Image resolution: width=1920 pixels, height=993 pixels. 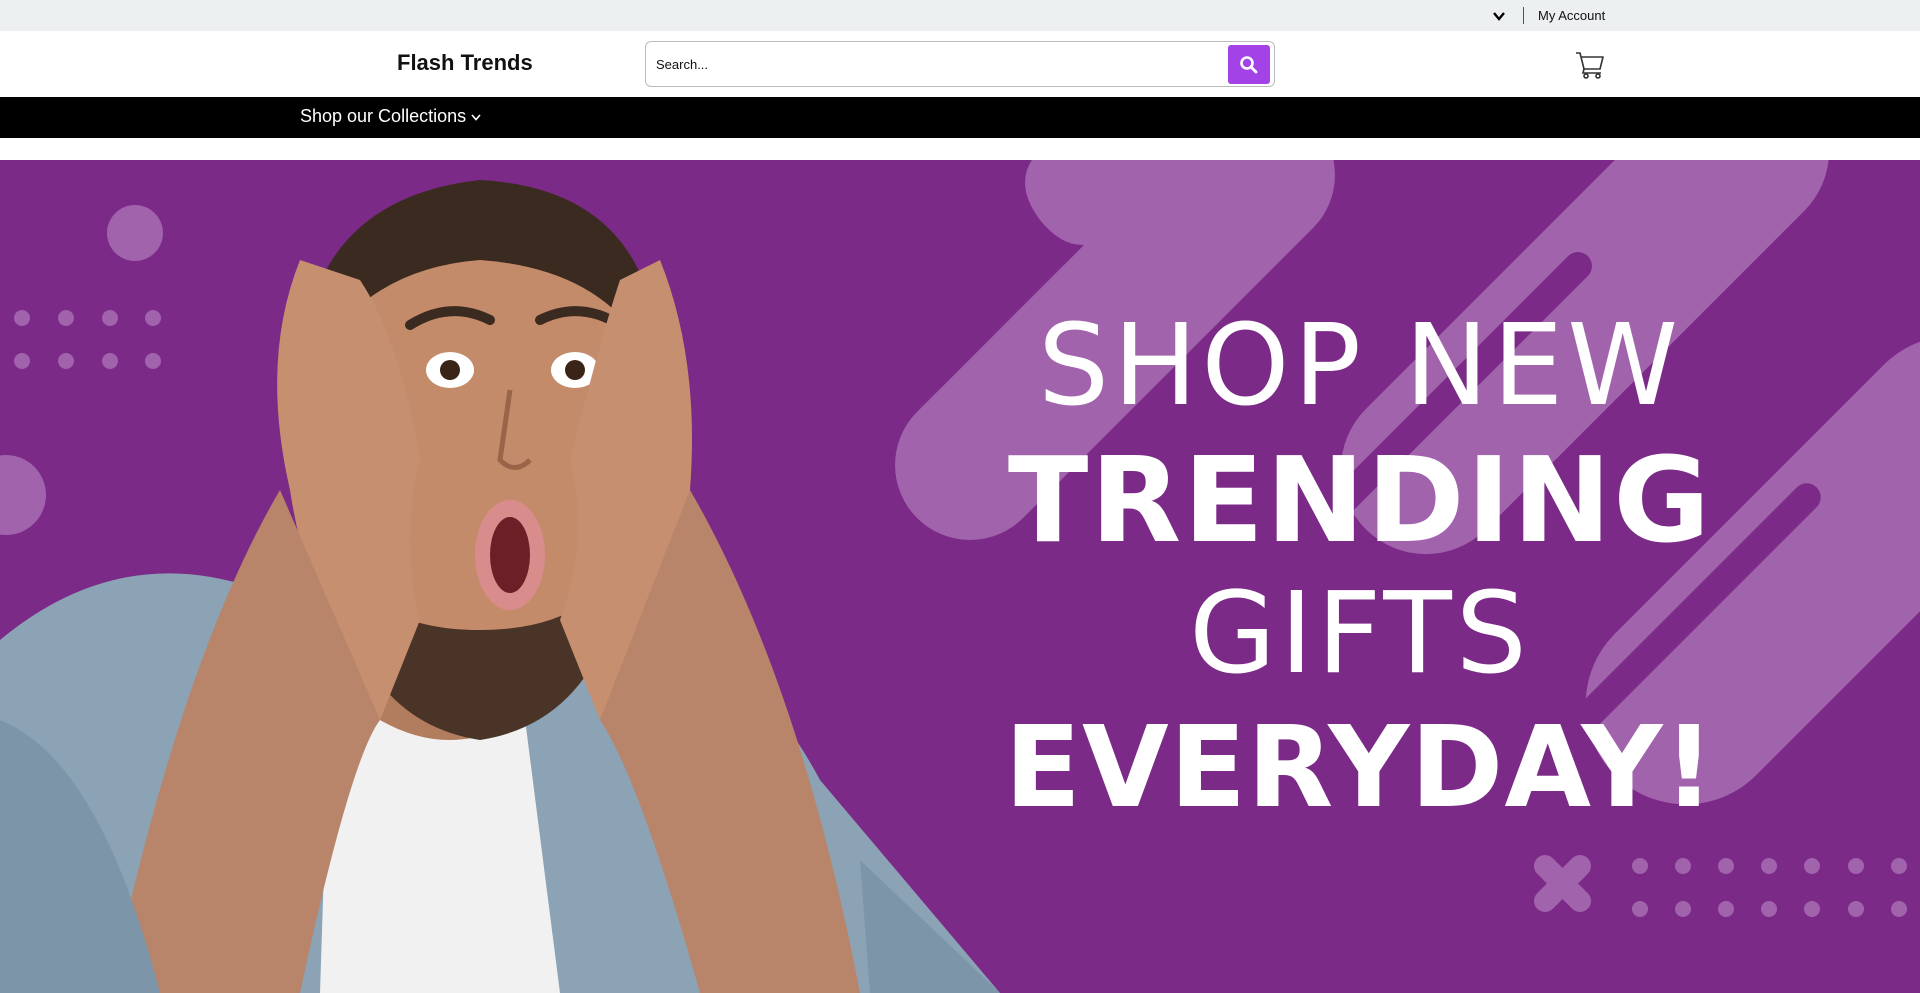 What do you see at coordinates (1360, 768) in the screenshot?
I see `hero-line-4: EVERYDAY!` at bounding box center [1360, 768].